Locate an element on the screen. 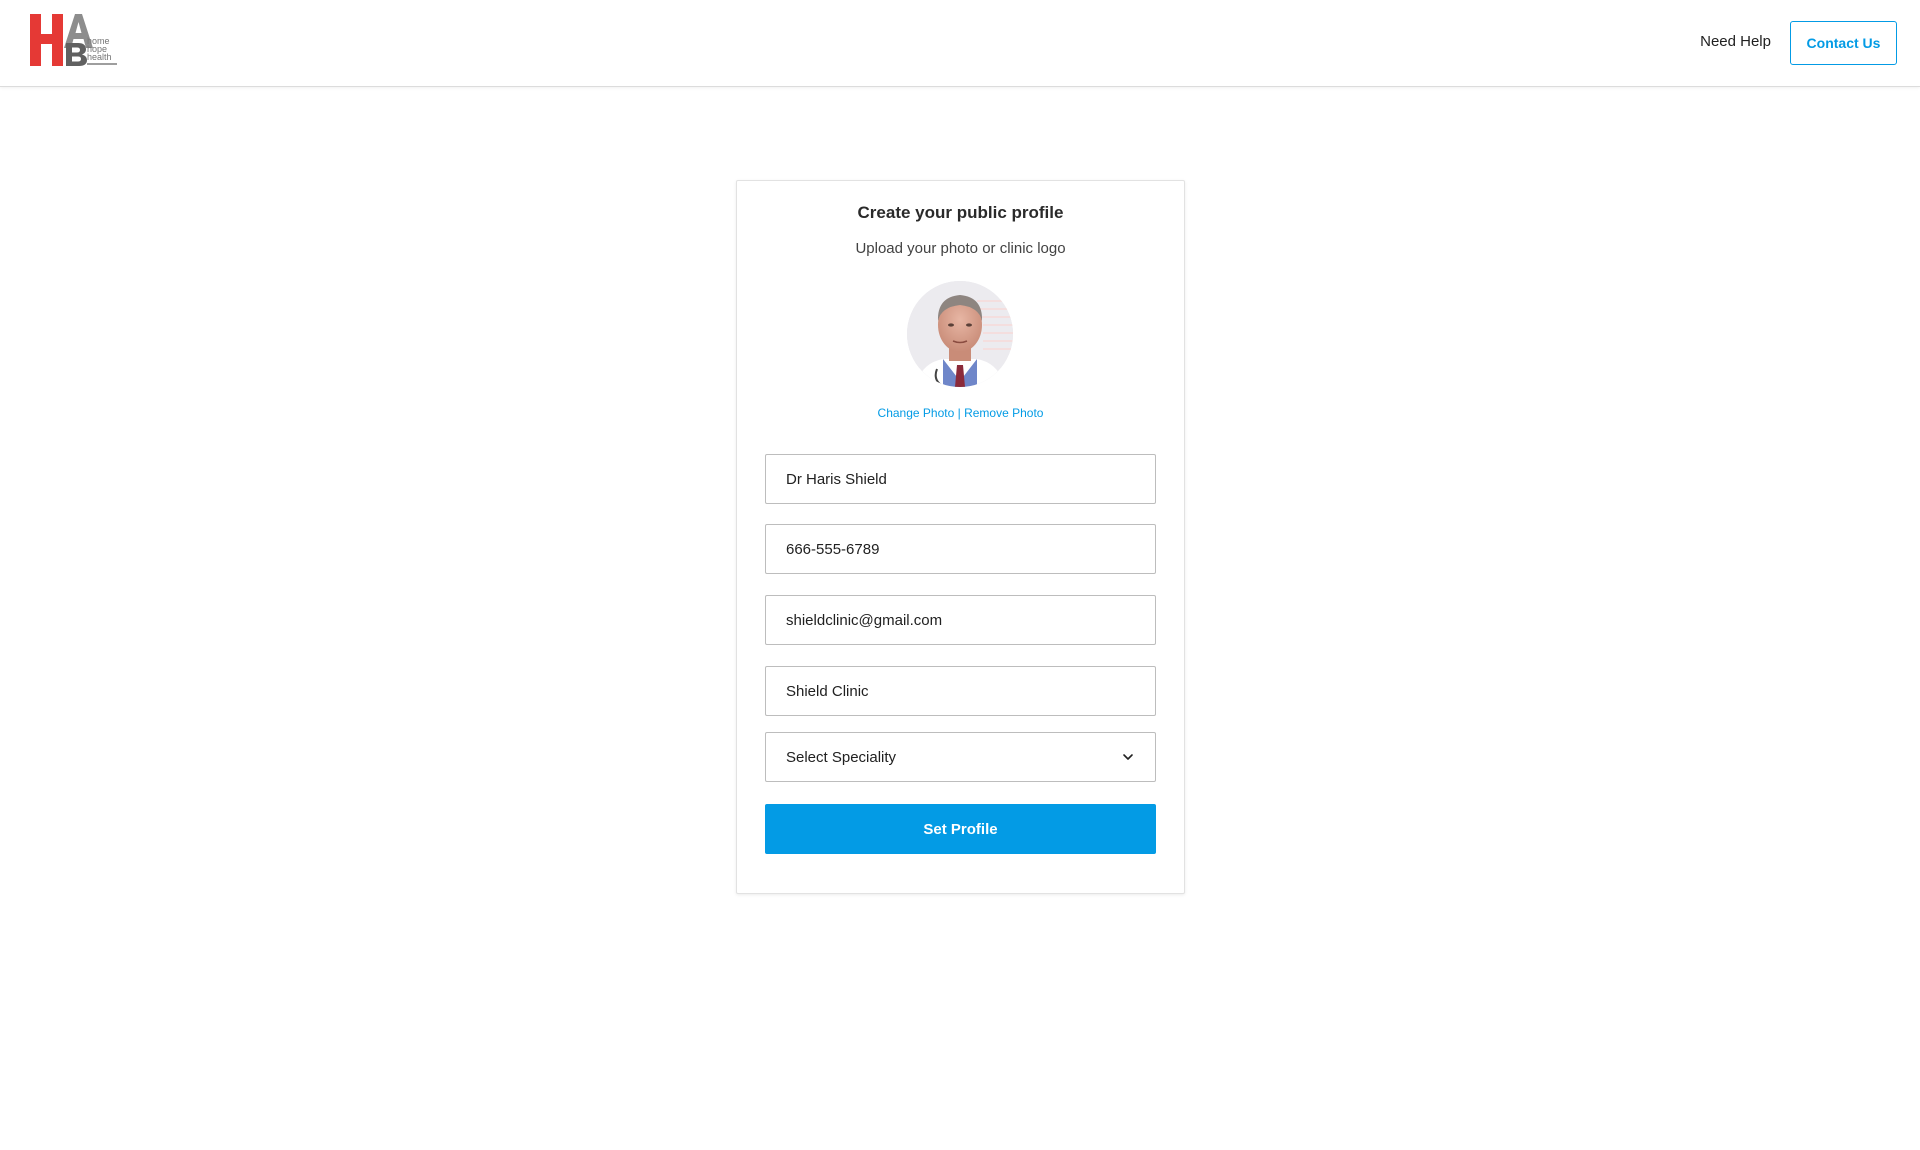 The image size is (1920, 1150). change-photo-link: Change Photo is located at coordinates (916, 413).